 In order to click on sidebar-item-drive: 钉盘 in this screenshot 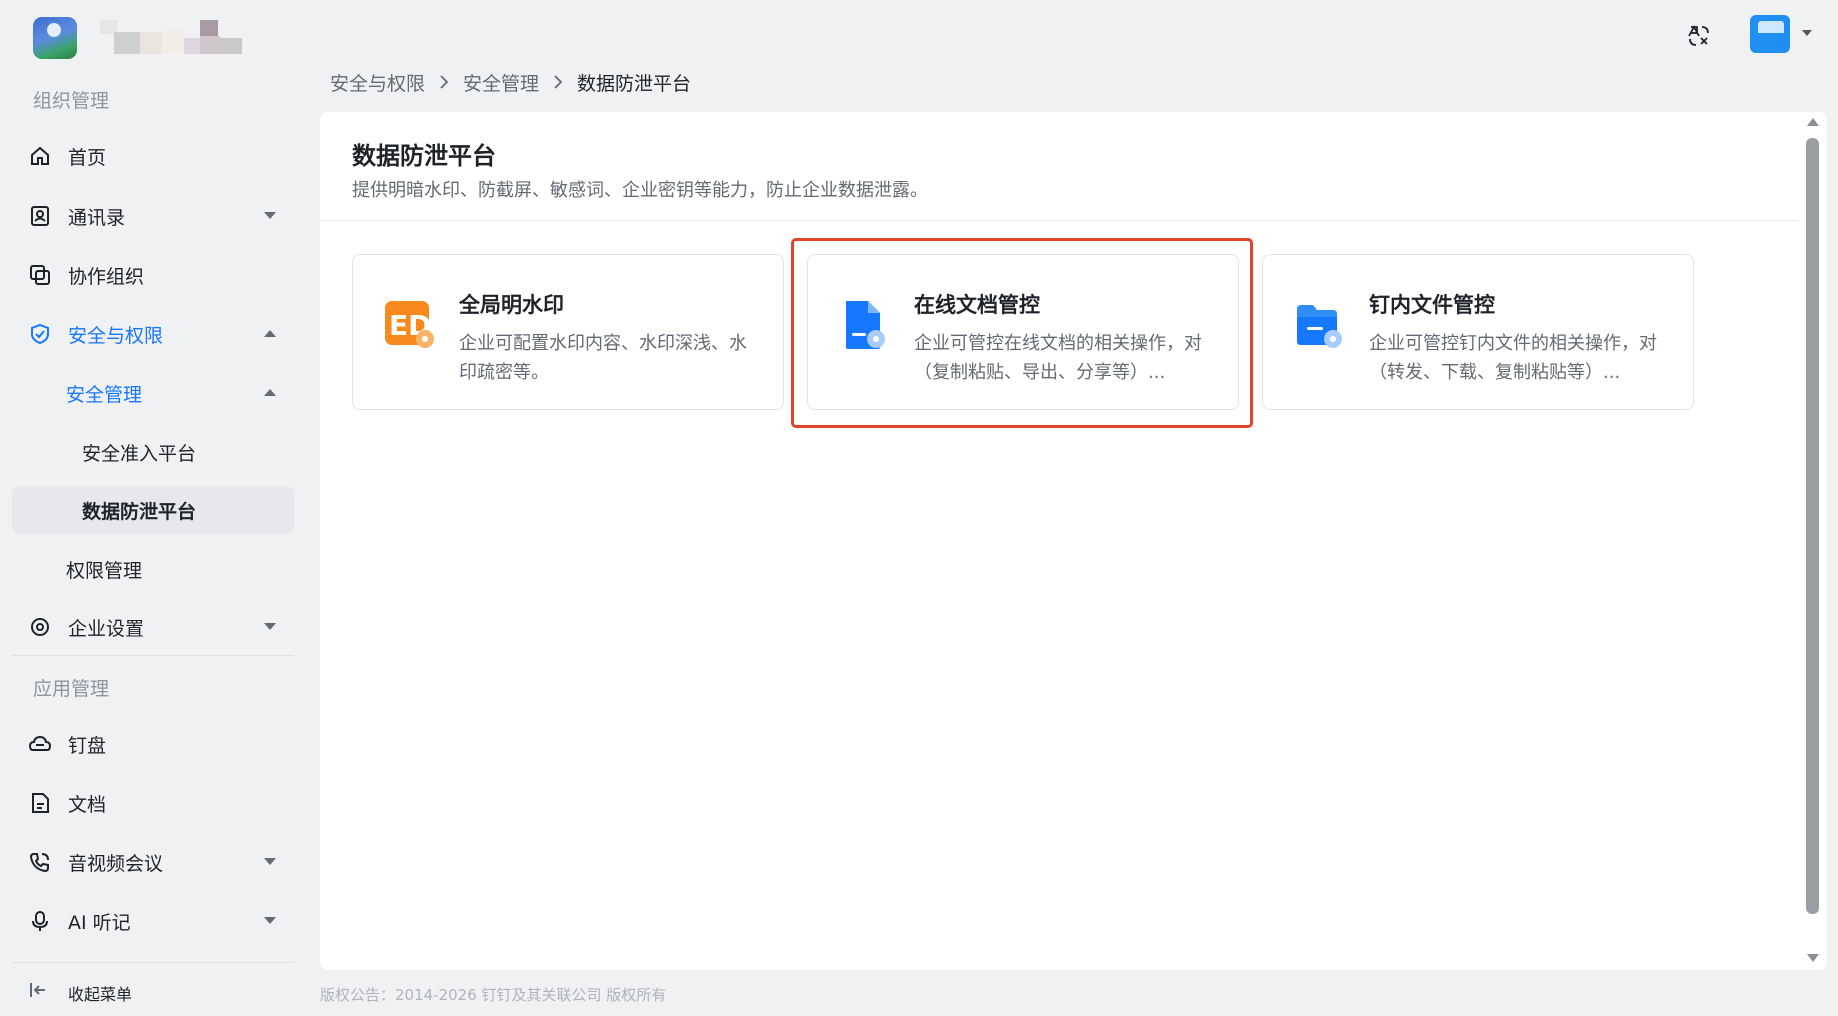, I will do `click(153, 744)`.